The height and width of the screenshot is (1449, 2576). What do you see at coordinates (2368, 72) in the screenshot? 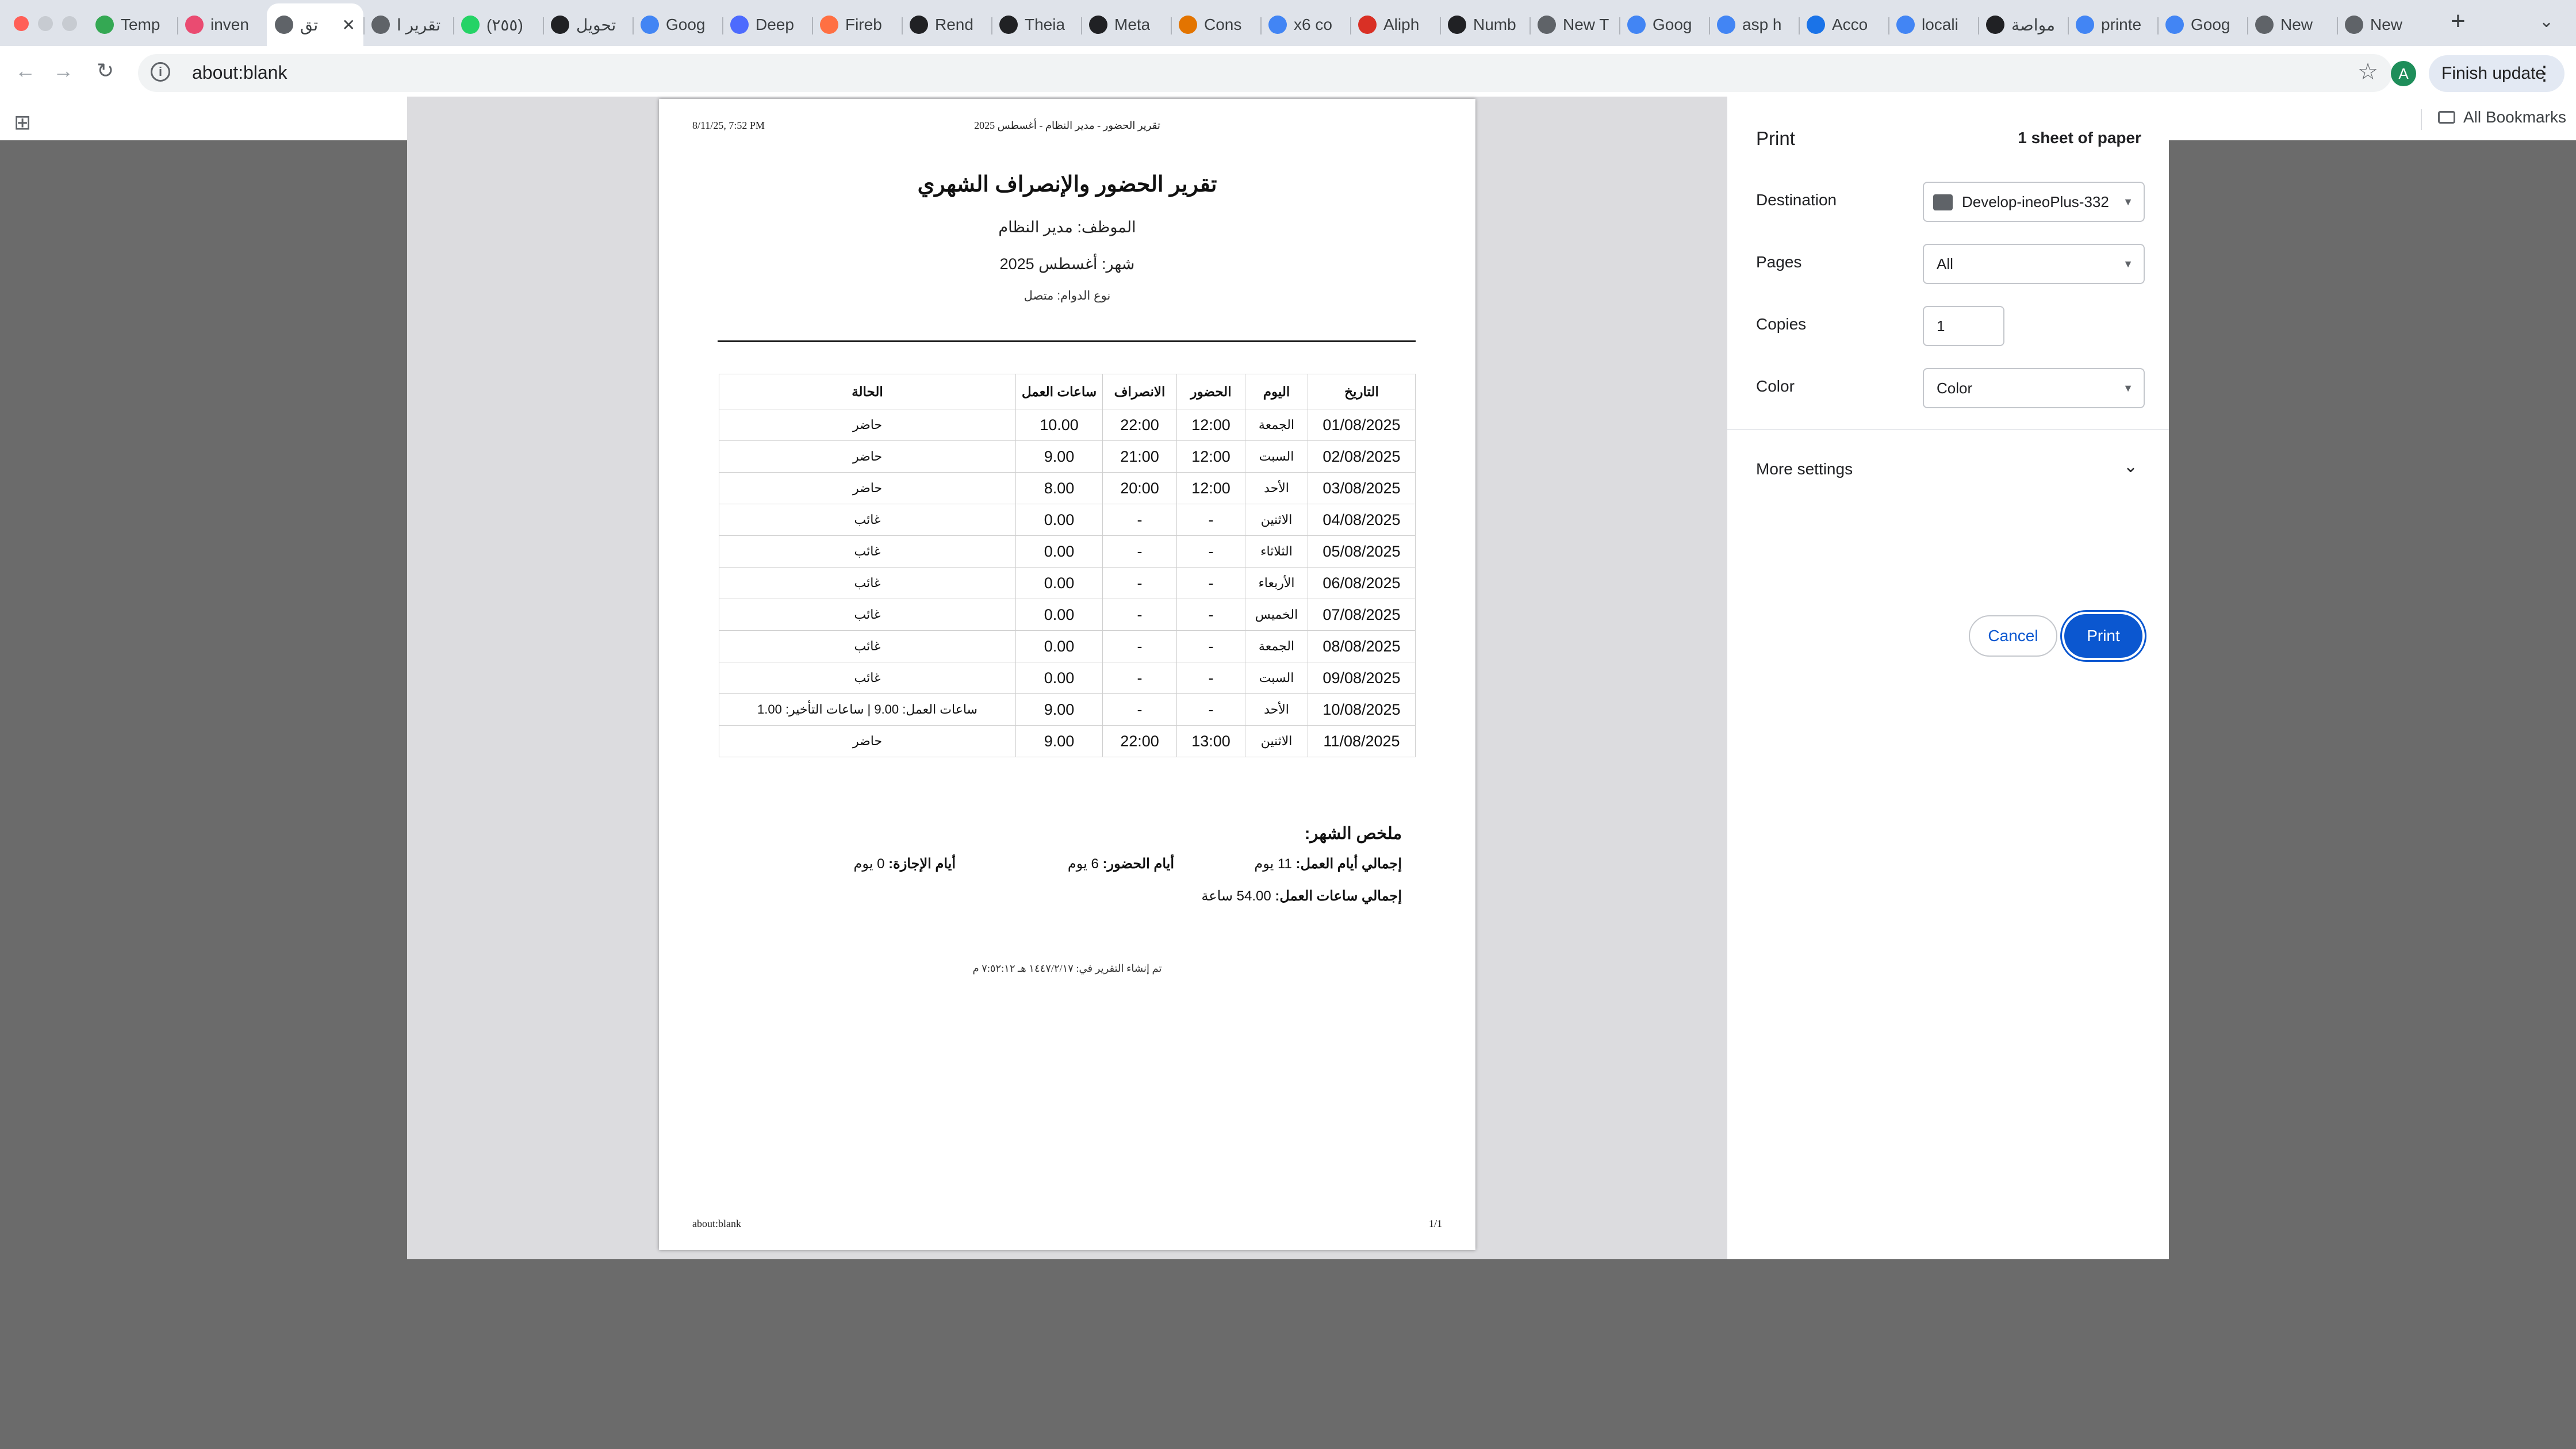
I see `bookmark-star-icon: ☆` at bounding box center [2368, 72].